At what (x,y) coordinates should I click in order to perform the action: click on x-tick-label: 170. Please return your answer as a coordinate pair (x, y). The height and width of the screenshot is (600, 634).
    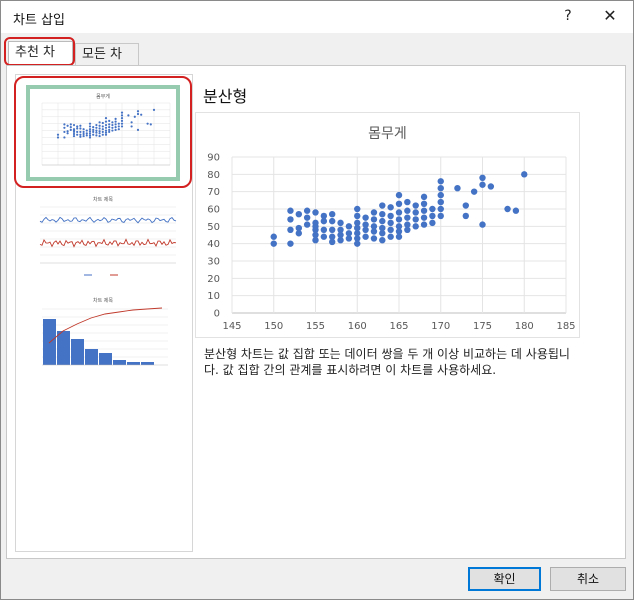
    Looking at the image, I should click on (440, 326).